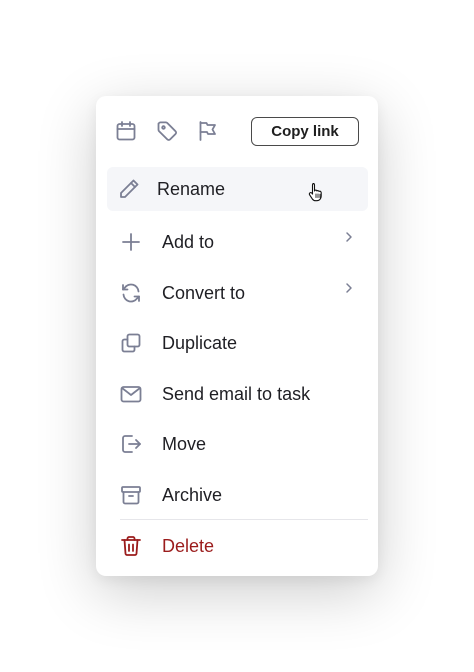  What do you see at coordinates (192, 495) in the screenshot?
I see `menu-item-label: Archive` at bounding box center [192, 495].